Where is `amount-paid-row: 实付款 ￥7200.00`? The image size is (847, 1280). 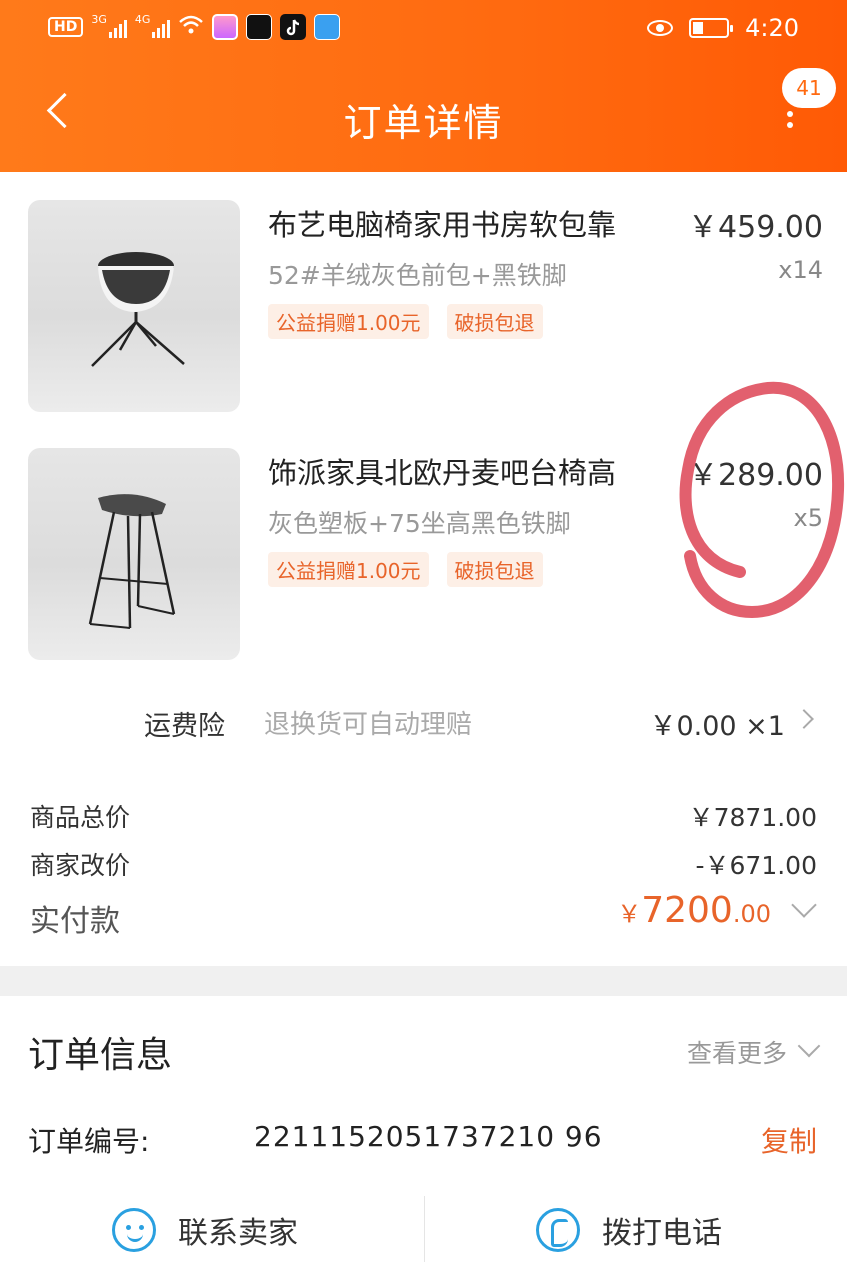
amount-paid-row: 实付款 ￥7200.00 is located at coordinates (423, 918).